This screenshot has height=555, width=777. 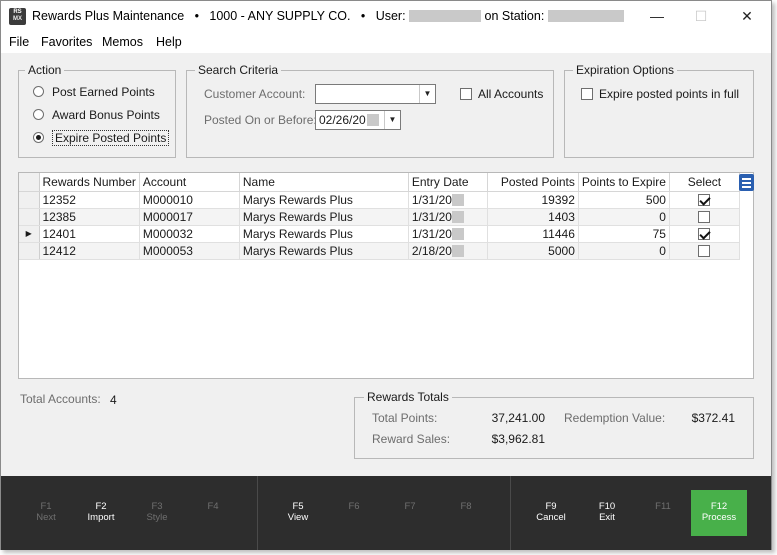 I want to click on radio-award-bonus-points: Award Bonus Points, so click(x=96, y=115).